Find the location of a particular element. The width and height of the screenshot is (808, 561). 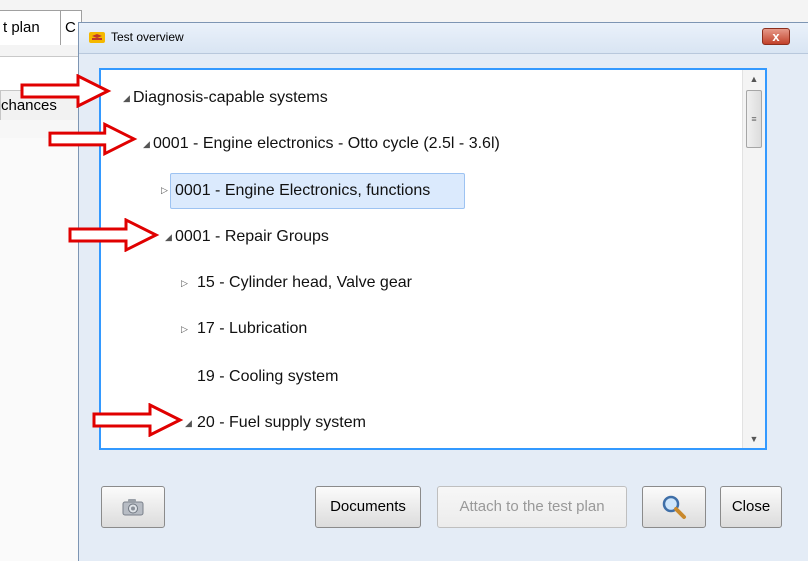

scroll-up-icon: ▲ is located at coordinates (754, 79).